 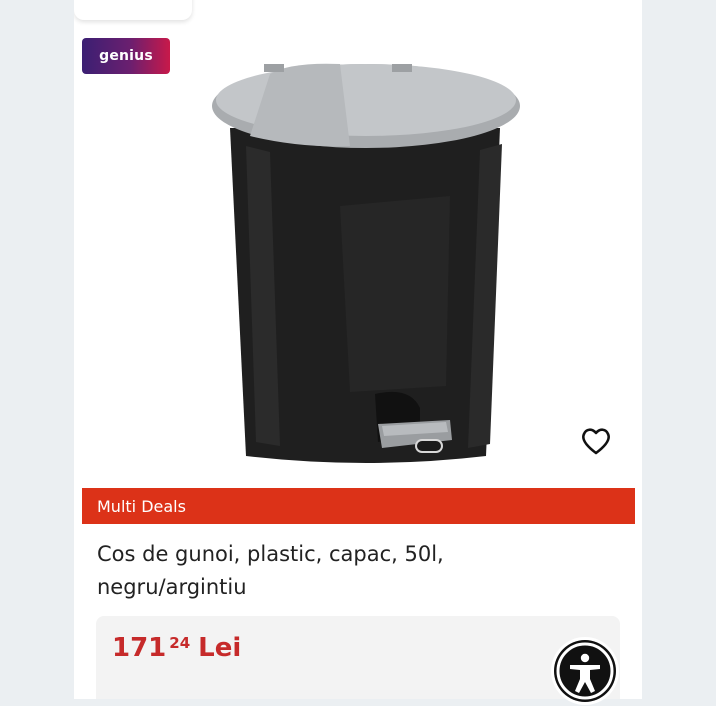 I want to click on price-integer: 171, so click(x=139, y=648).